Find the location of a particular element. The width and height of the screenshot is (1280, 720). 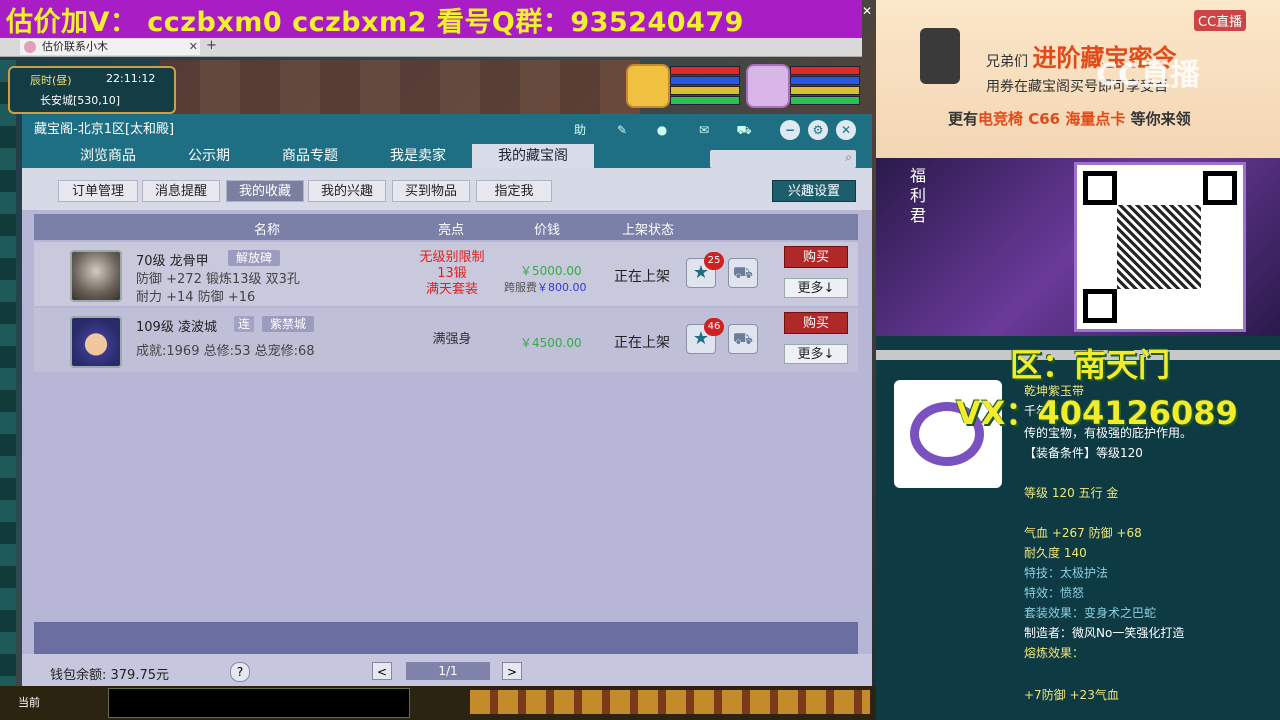

cart-icon: ⛟ is located at coordinates (744, 130).